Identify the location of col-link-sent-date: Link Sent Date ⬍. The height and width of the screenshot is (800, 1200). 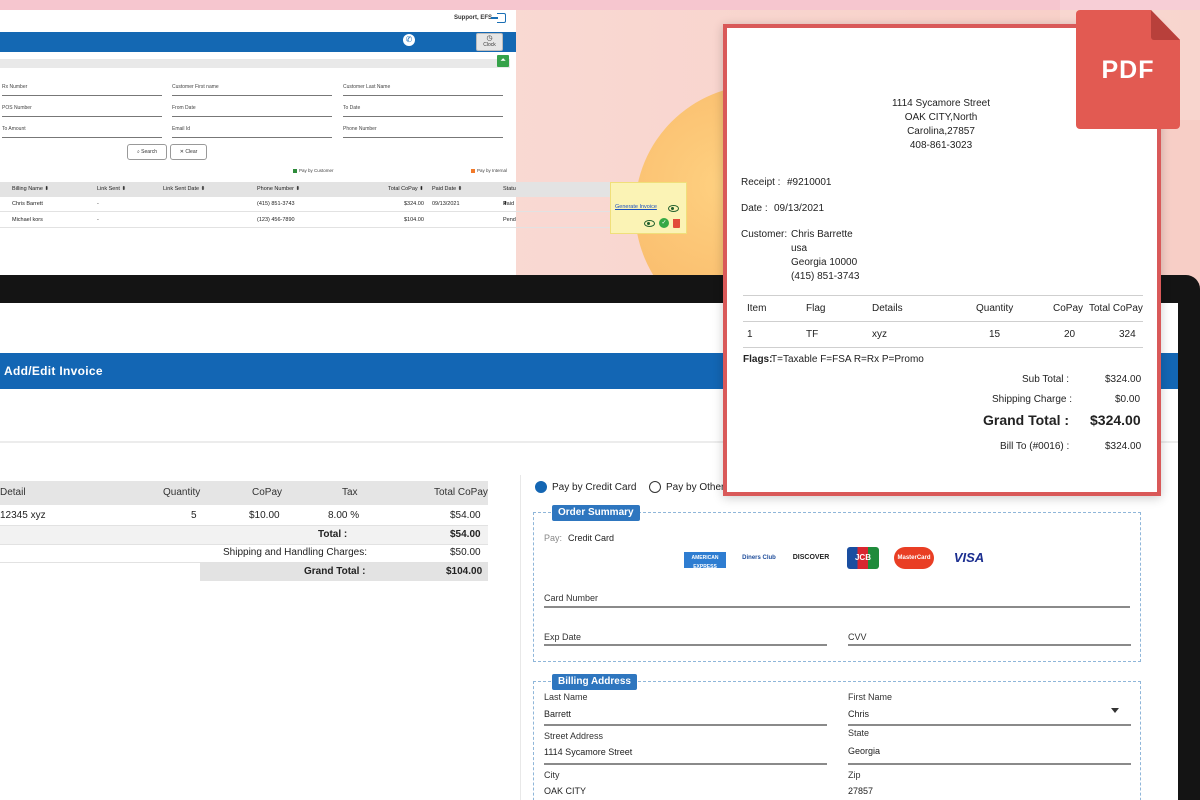
(184, 189).